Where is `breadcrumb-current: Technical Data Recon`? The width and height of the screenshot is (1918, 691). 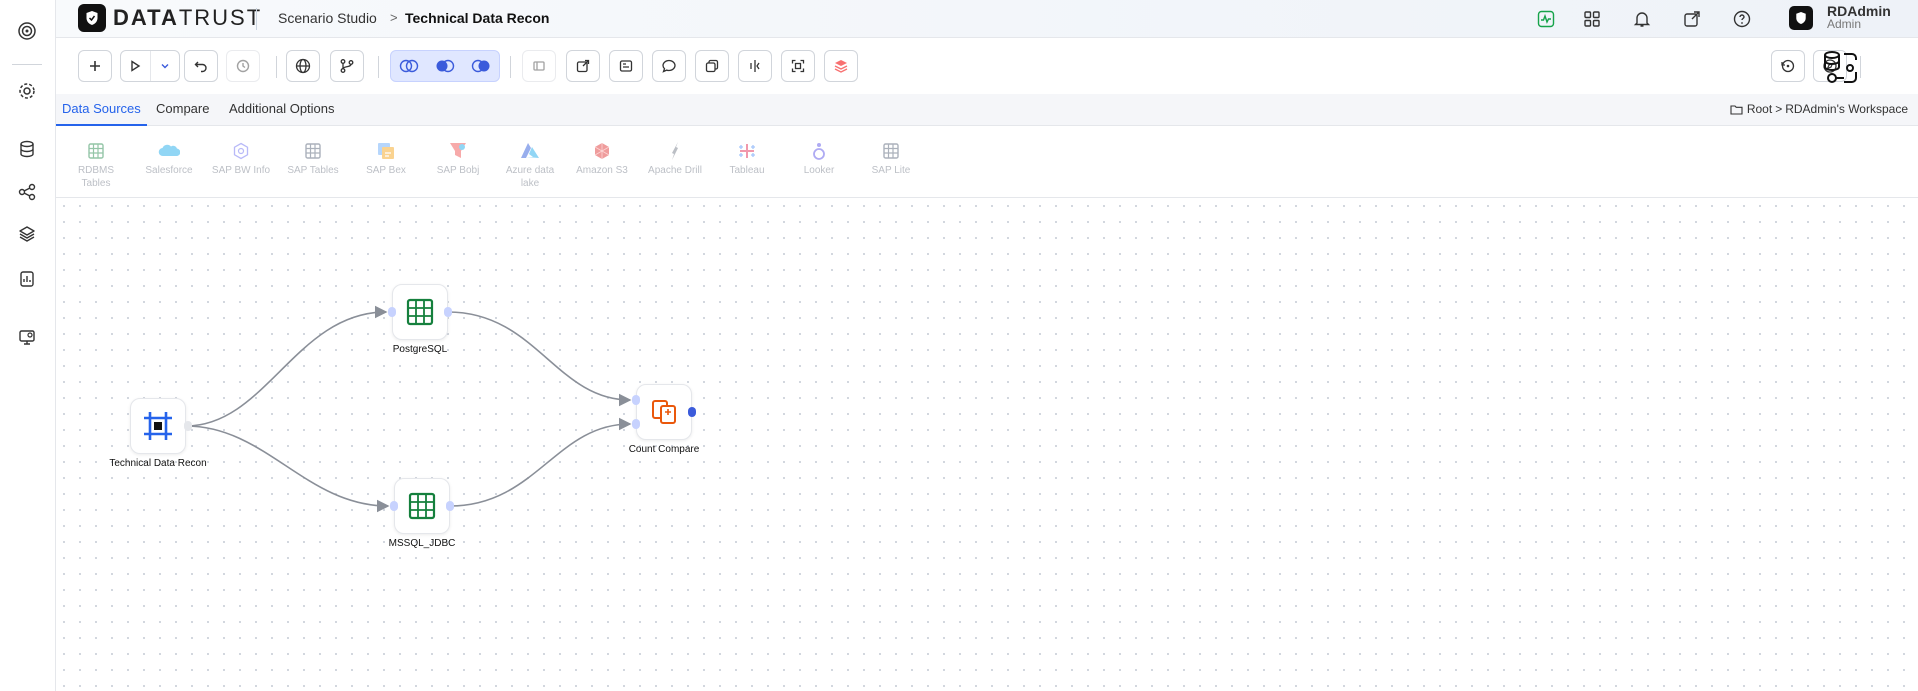 breadcrumb-current: Technical Data Recon is located at coordinates (477, 18).